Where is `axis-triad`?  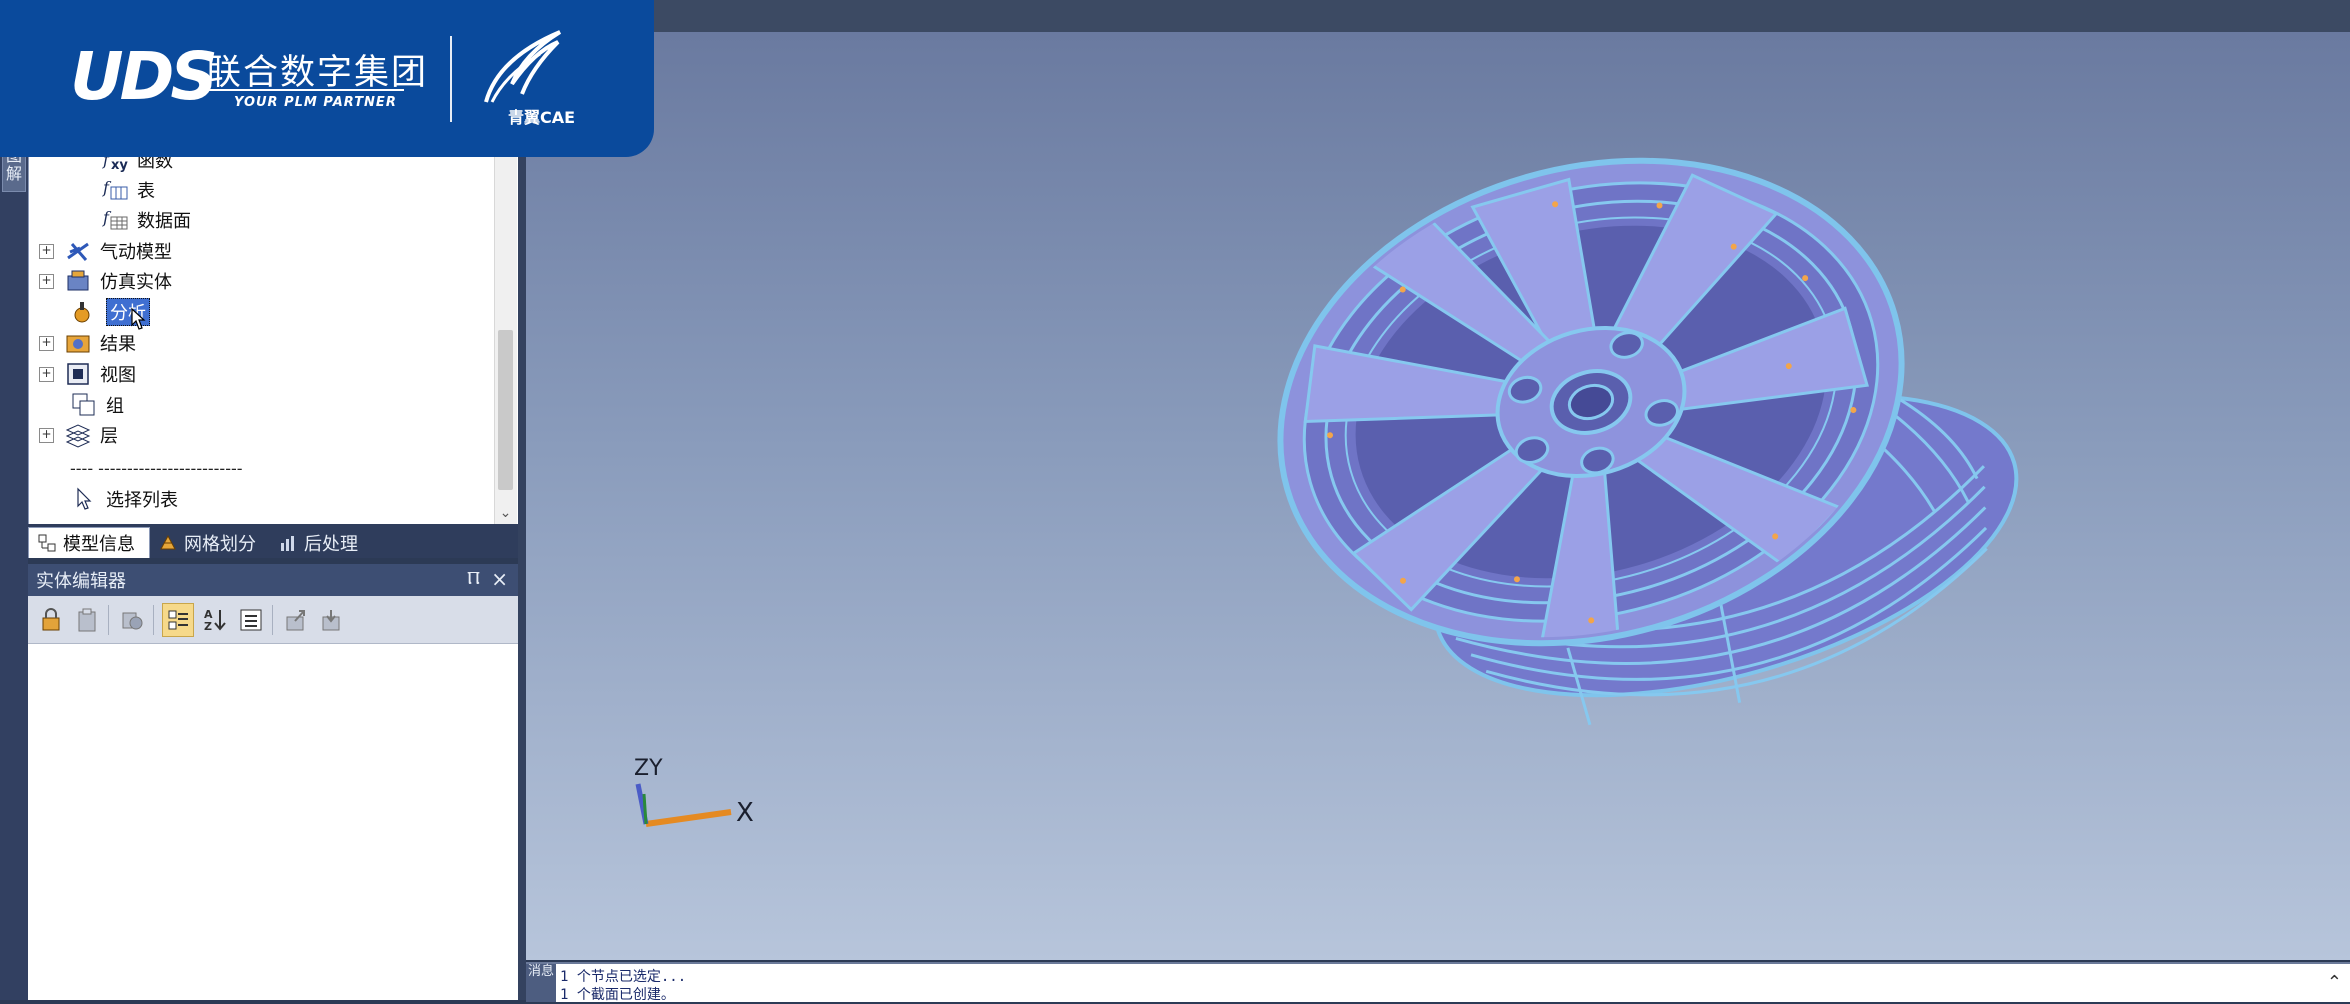
axis-triad is located at coordinates (683, 805).